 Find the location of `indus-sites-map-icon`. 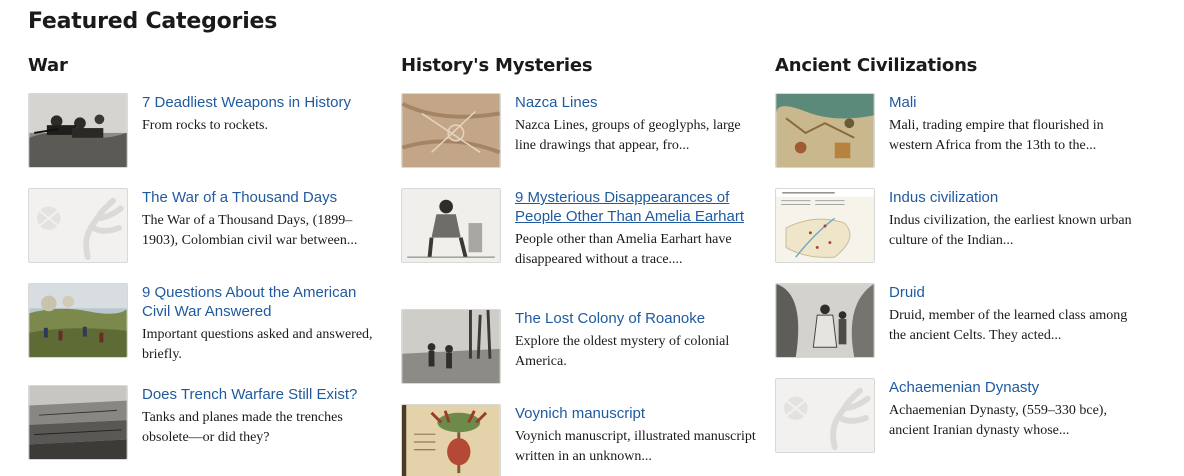

indus-sites-map-icon is located at coordinates (825, 225).